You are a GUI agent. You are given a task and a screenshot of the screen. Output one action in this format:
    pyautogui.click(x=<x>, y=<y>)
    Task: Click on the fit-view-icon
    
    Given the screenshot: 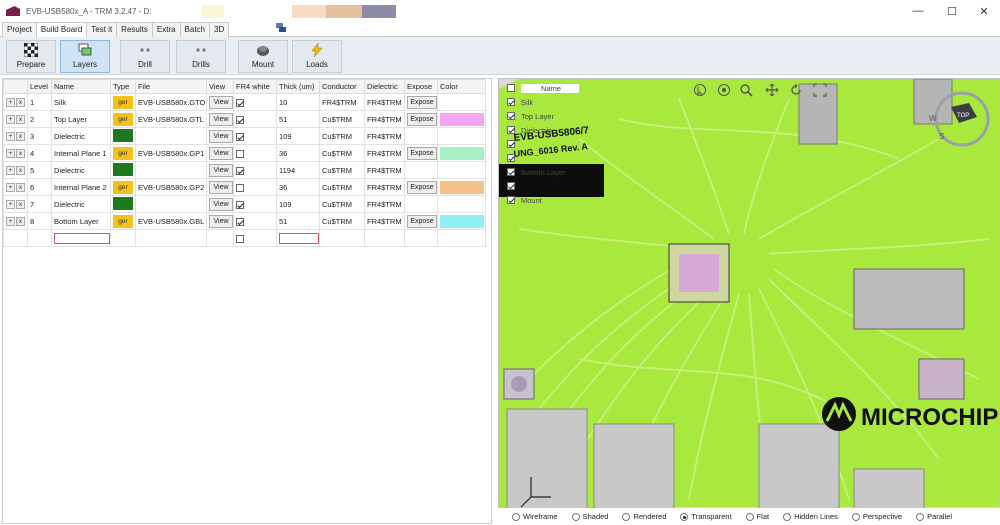 What is the action you would take?
    pyautogui.click(x=820, y=90)
    